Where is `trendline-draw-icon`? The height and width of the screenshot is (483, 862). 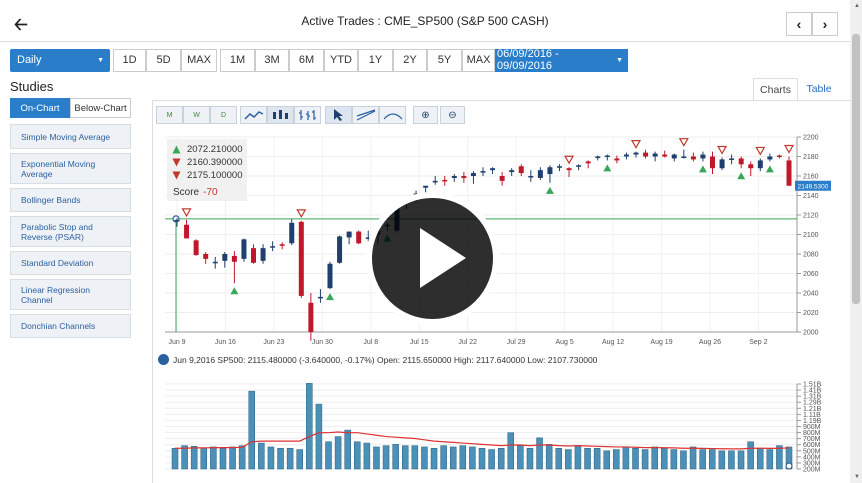 trendline-draw-icon is located at coordinates (365, 115).